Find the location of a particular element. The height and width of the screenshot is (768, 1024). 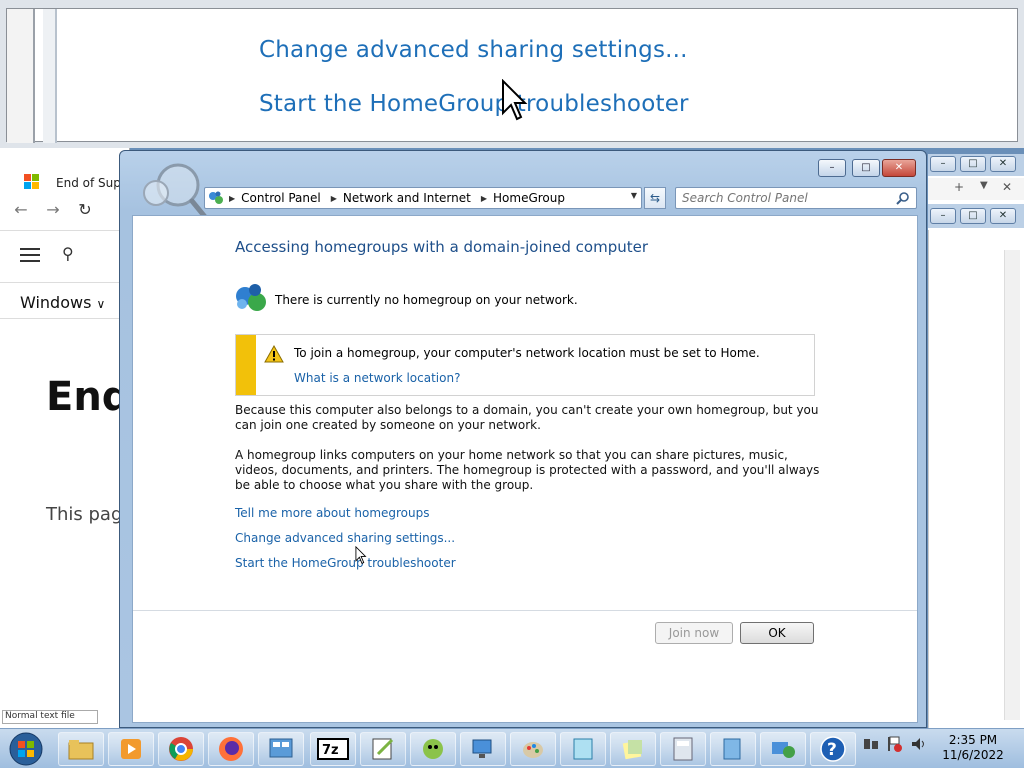

notepad-plus-icon is located at coordinates (383, 749).